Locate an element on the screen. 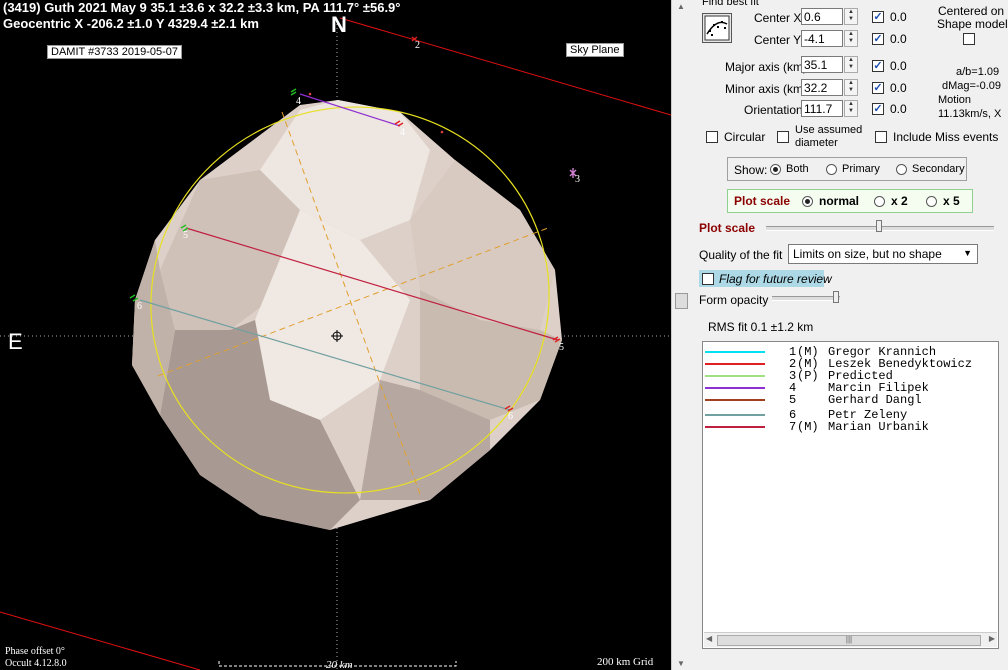 The height and width of the screenshot is (670, 1008). minor-axis-checkbox: ✓ is located at coordinates (878, 88).